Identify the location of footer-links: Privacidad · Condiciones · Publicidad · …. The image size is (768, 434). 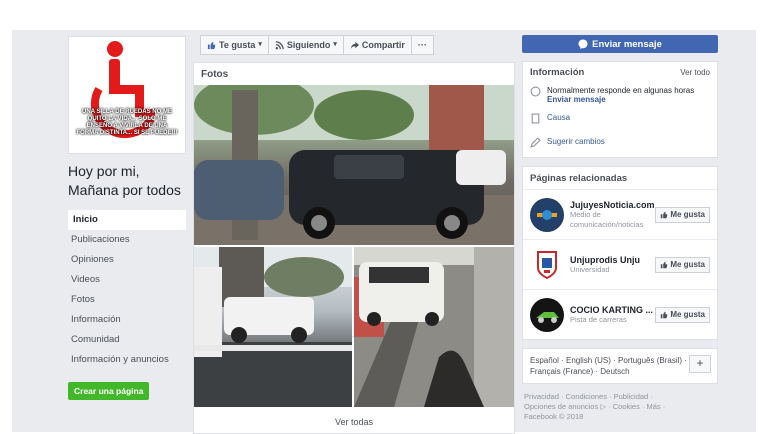
(620, 407).